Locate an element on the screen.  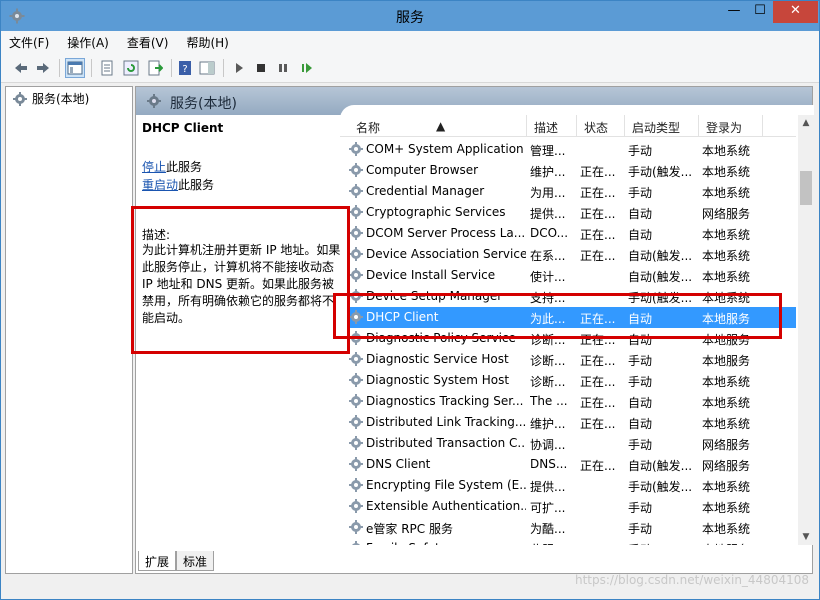
menu-help: 帮助(H) is located at coordinates (206, 41).